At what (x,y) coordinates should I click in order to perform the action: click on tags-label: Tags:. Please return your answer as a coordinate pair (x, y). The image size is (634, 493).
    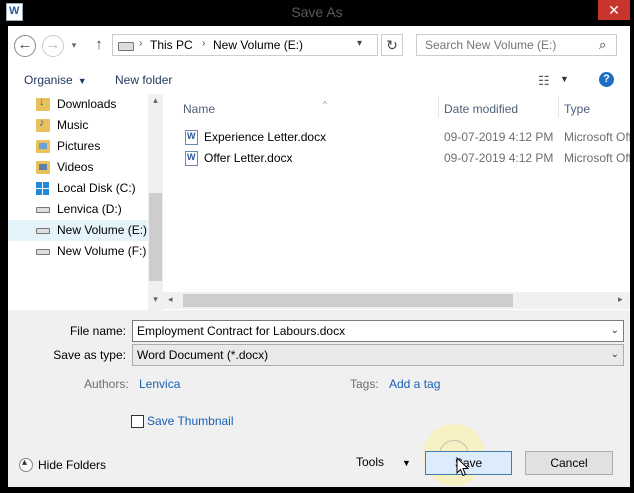
    Looking at the image, I should click on (364, 384).